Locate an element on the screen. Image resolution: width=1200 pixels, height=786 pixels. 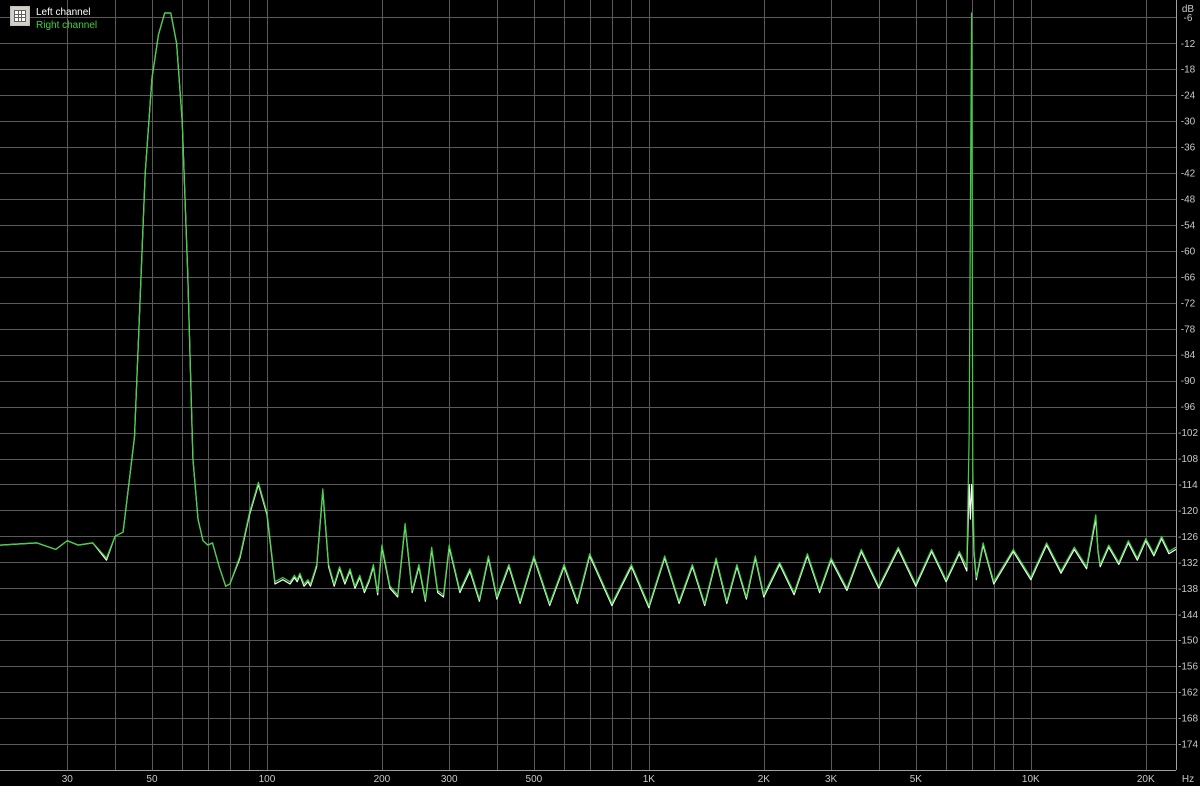
y-tick-label: -78 is located at coordinates (1188, 329).